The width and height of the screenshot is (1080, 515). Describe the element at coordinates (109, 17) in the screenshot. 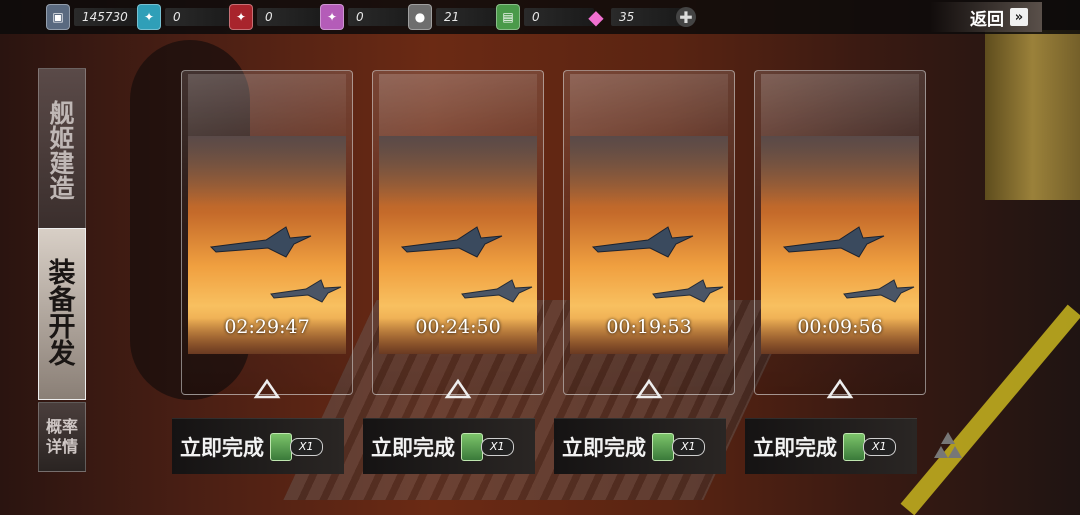

I see `resource-value: 145730` at that location.